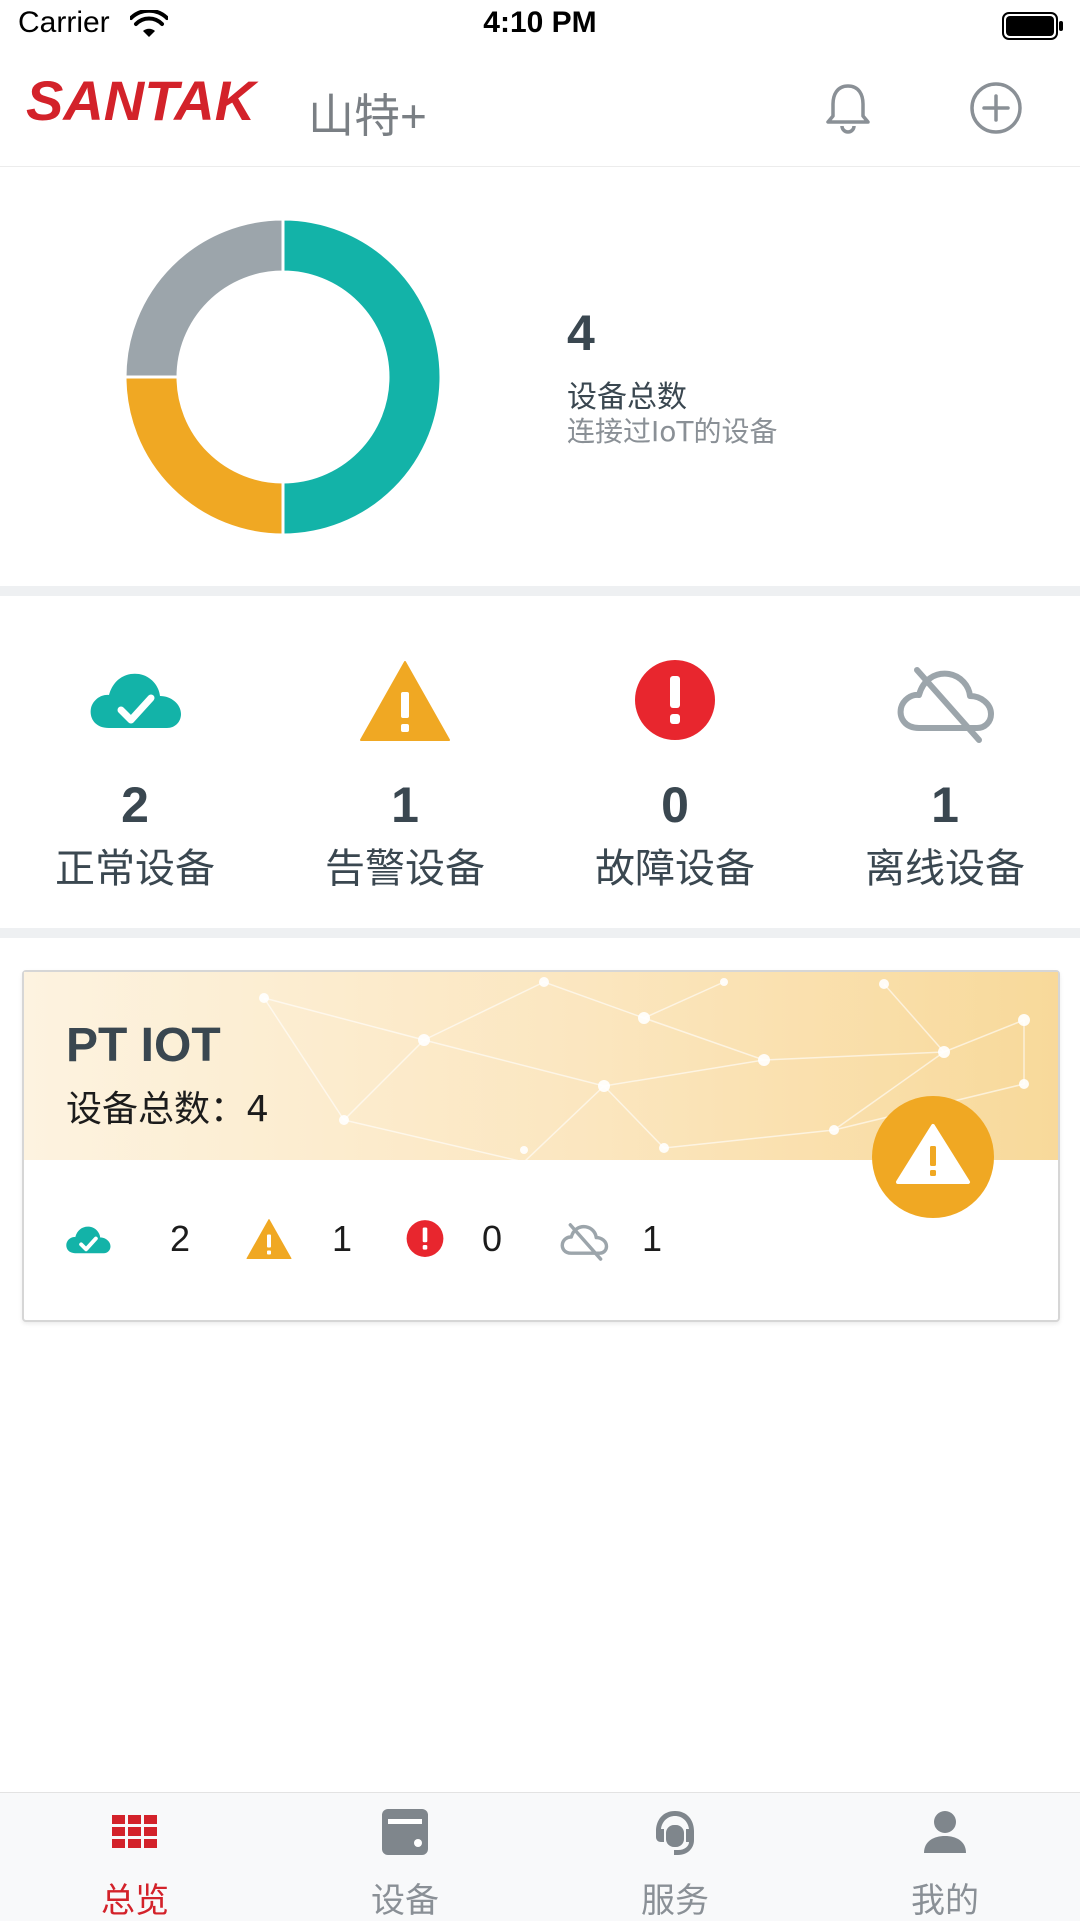 This screenshot has width=1080, height=1922. What do you see at coordinates (540, 110) in the screenshot?
I see `app-header: SANTAK 山特+` at bounding box center [540, 110].